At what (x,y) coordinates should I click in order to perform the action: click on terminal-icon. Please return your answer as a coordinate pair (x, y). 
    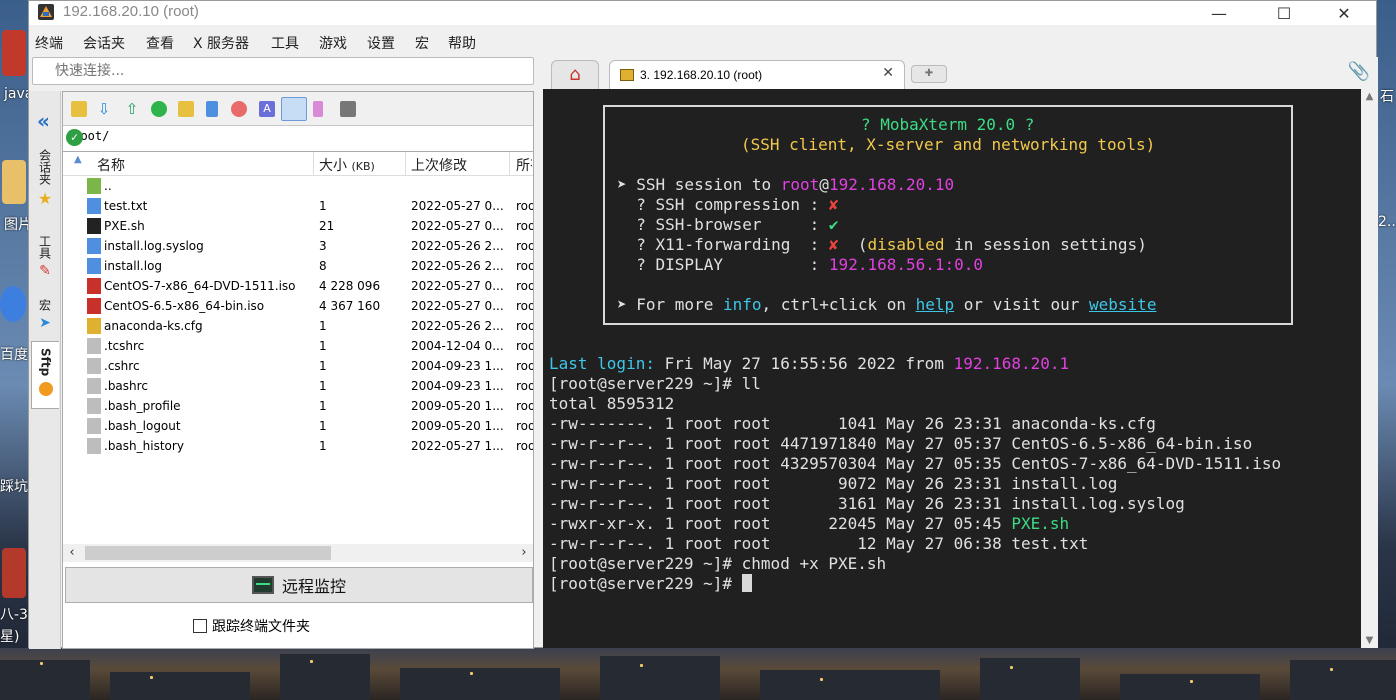
    Looking at the image, I should click on (348, 109).